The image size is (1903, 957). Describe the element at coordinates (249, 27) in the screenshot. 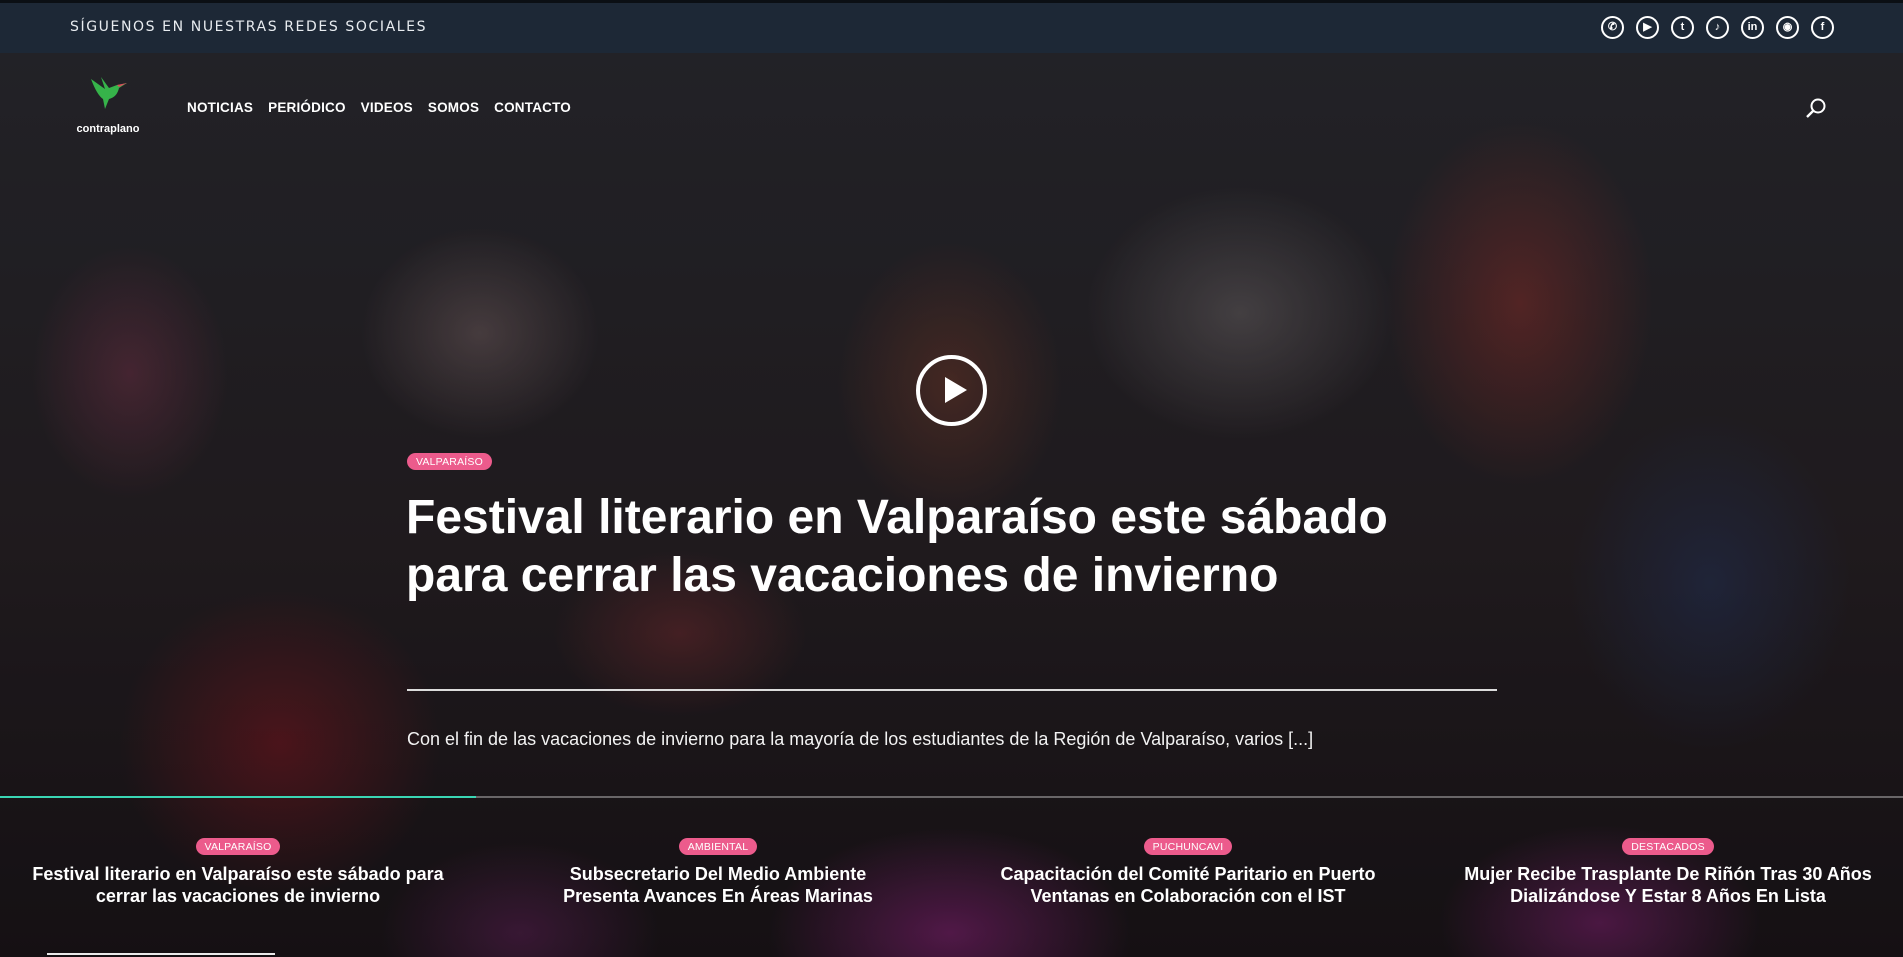

I see `follow-us-text: SÍGUENOS EN NUESTRAS REDES SOCIALES` at that location.